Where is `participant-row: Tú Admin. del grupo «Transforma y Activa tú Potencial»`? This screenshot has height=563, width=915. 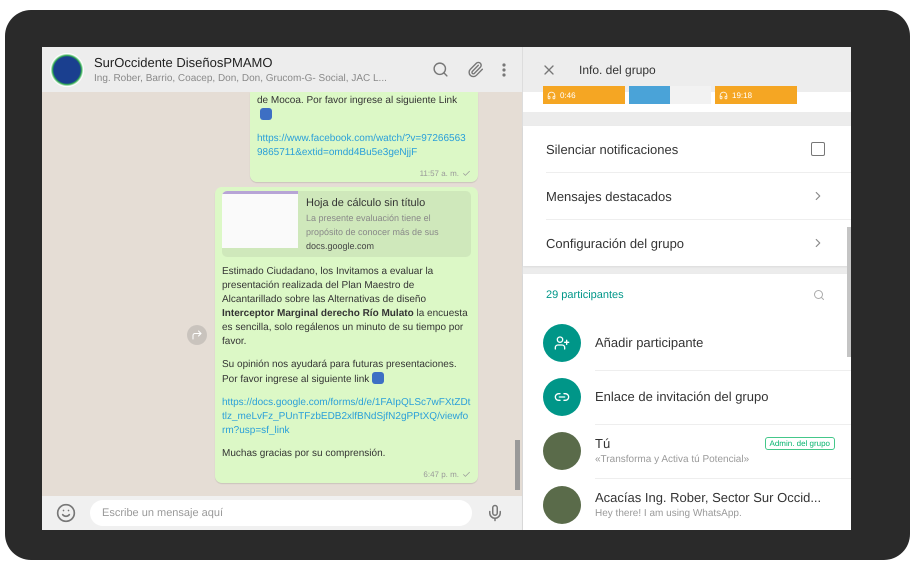 participant-row: Tú Admin. del grupo «Transforma y Activa tú Potencial» is located at coordinates (687, 451).